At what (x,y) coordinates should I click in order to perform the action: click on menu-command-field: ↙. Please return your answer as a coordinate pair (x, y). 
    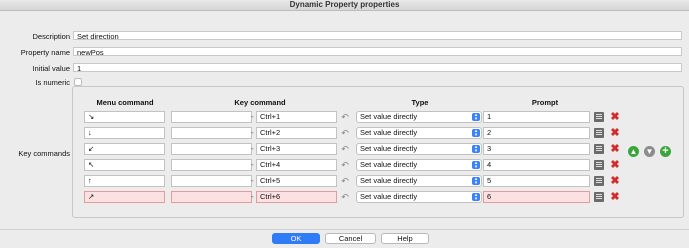
    Looking at the image, I should click on (124, 149).